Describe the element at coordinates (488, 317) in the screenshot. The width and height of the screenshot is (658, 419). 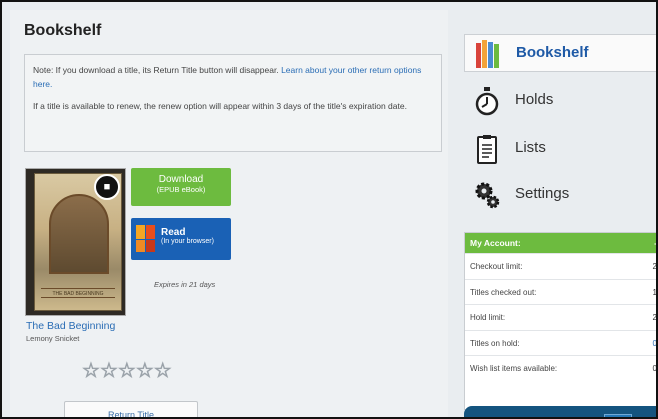
I see `account-row-label: Hold limit:` at that location.